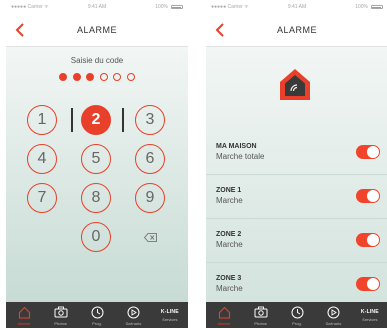 This screenshot has height=328, width=387. I want to click on house-wifi-icon, so click(295, 84).